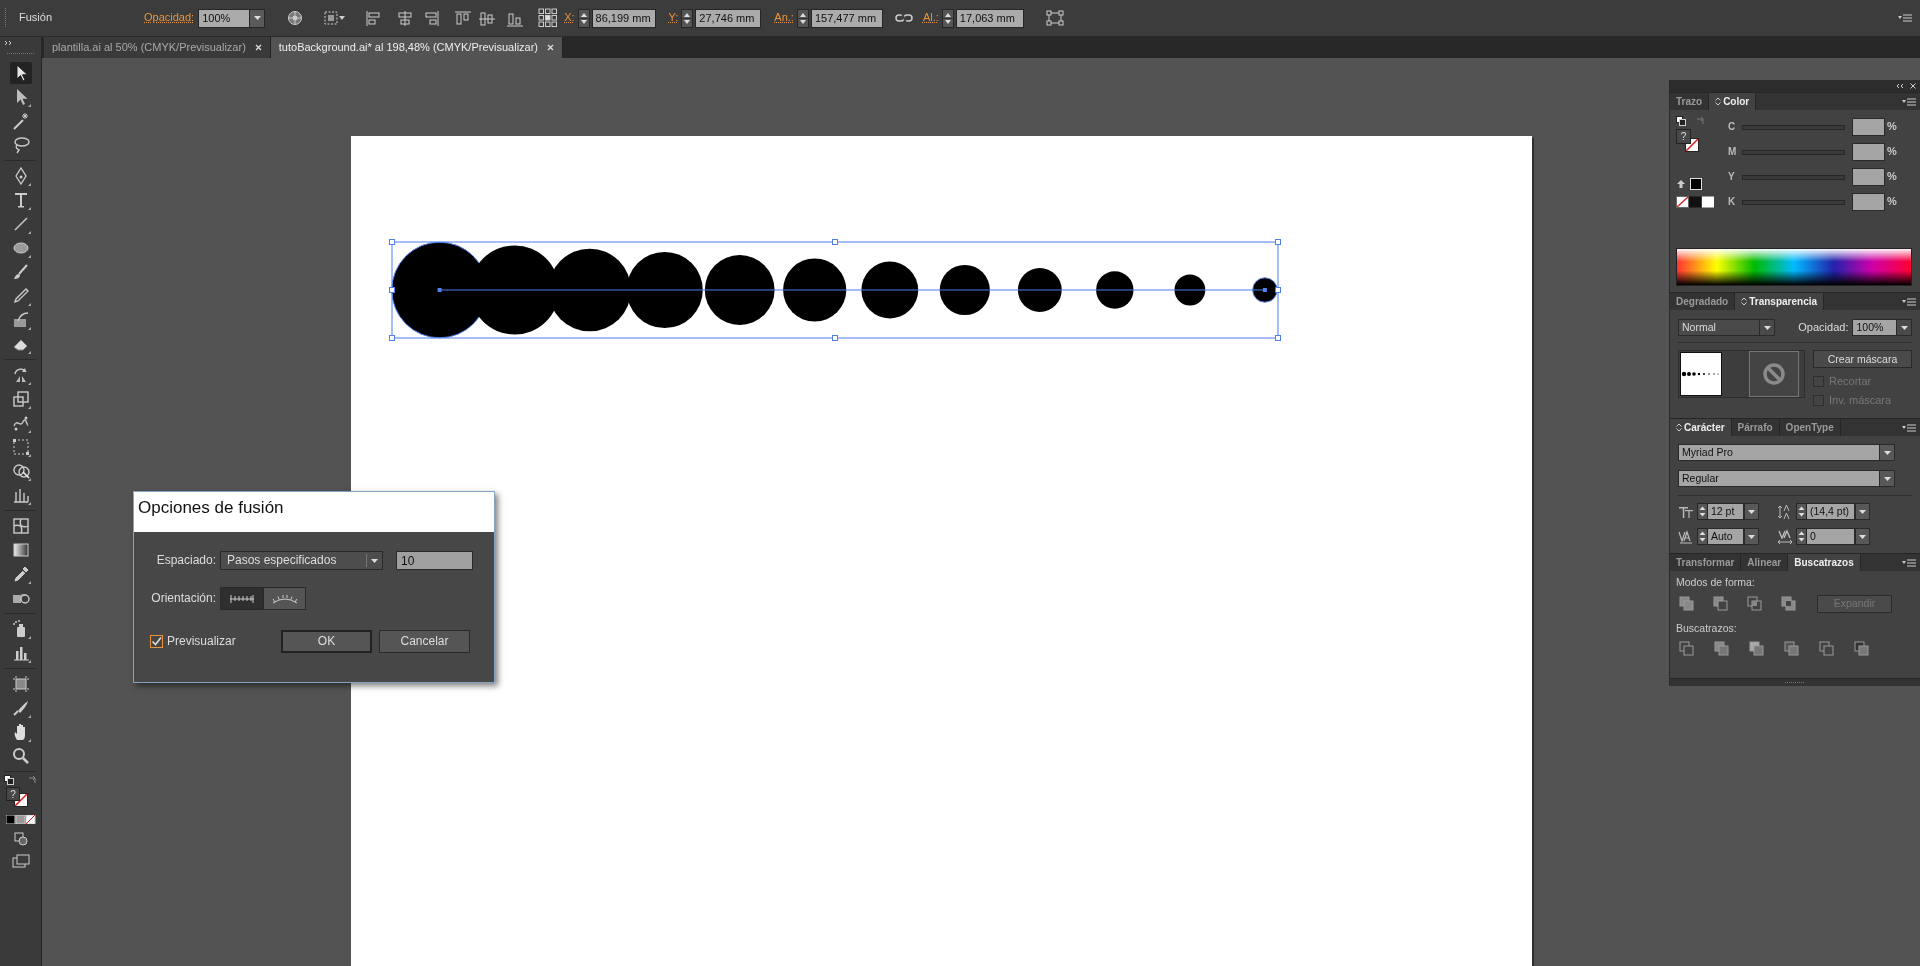 The height and width of the screenshot is (966, 1920). Describe the element at coordinates (1824, 562) in the screenshot. I see `panel-tab: Buscatrazos` at that location.